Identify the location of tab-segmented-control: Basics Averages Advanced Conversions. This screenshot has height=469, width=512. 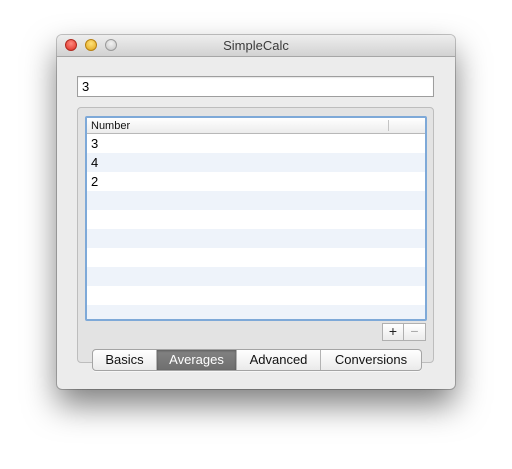
(257, 360).